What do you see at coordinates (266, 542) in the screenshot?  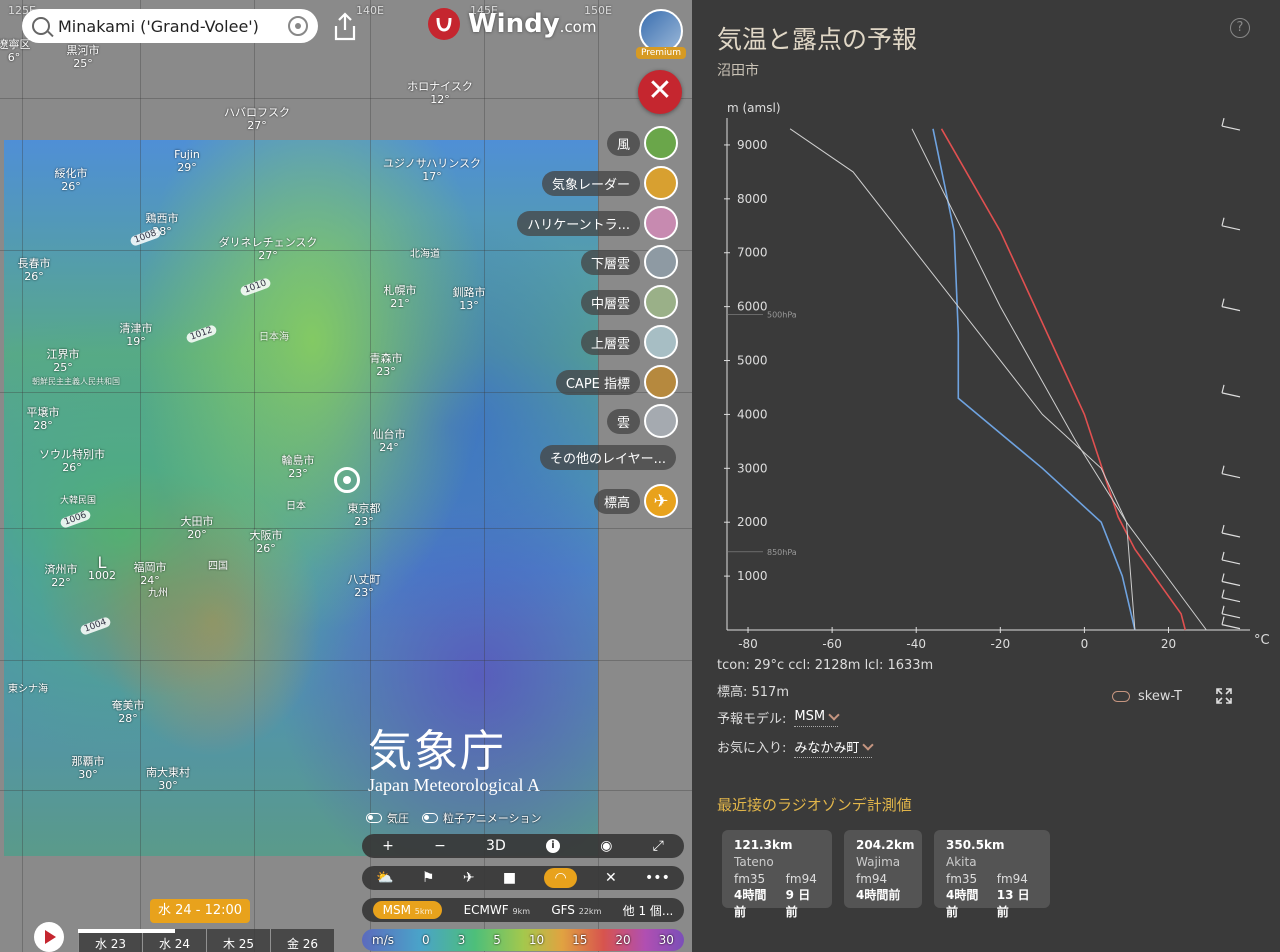 I see `place-label: 大阪市 26°` at bounding box center [266, 542].